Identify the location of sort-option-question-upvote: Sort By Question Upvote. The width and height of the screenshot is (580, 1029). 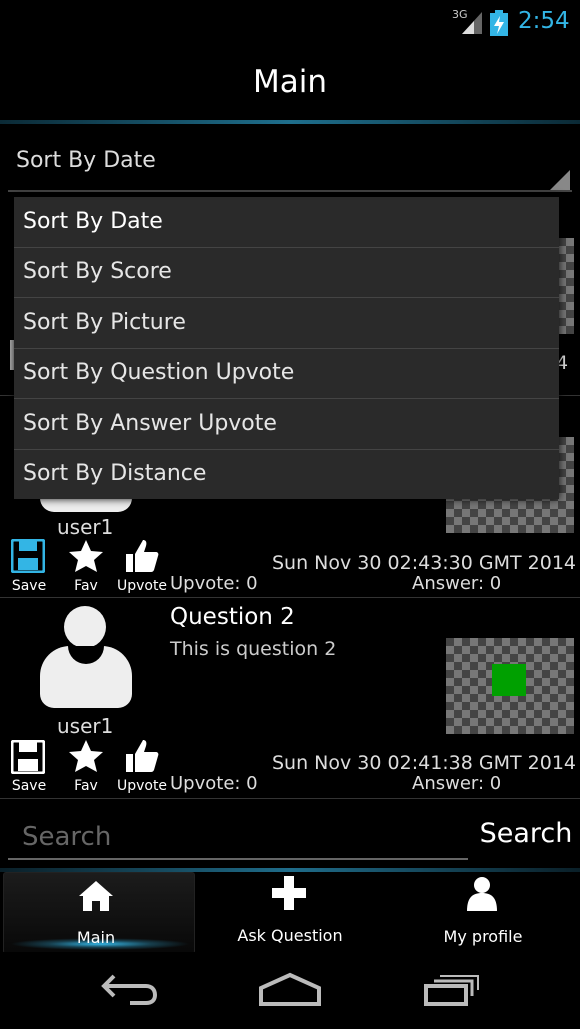
(286, 373).